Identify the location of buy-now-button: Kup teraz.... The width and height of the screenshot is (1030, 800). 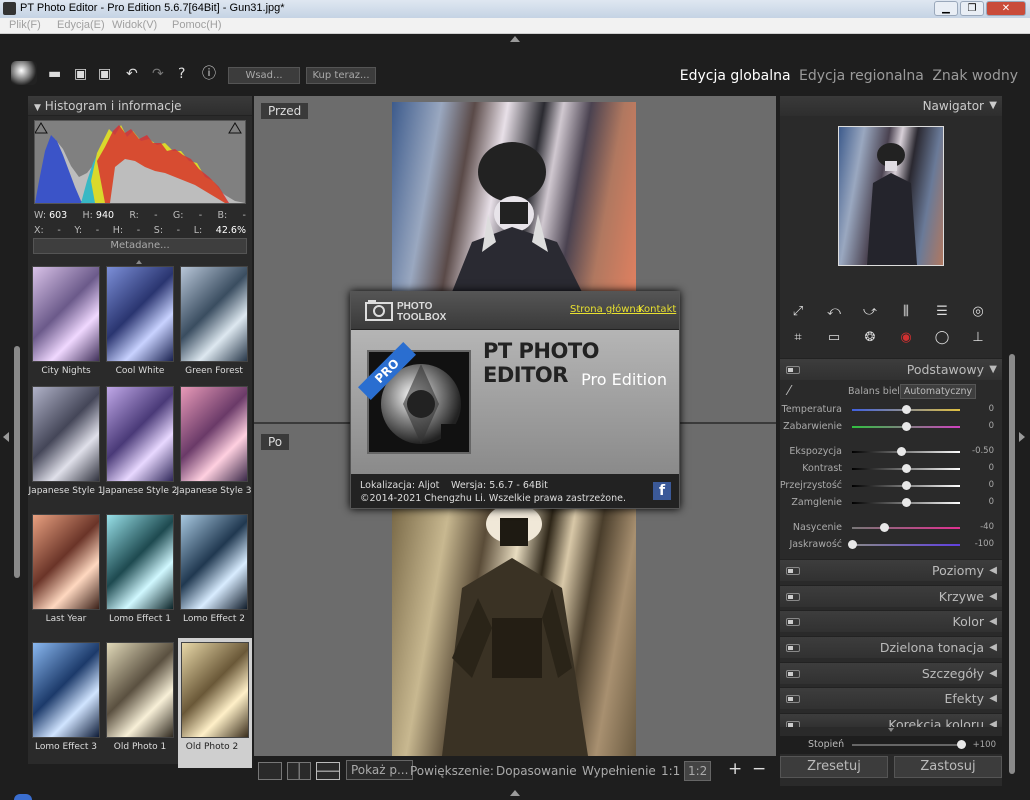
(341, 75).